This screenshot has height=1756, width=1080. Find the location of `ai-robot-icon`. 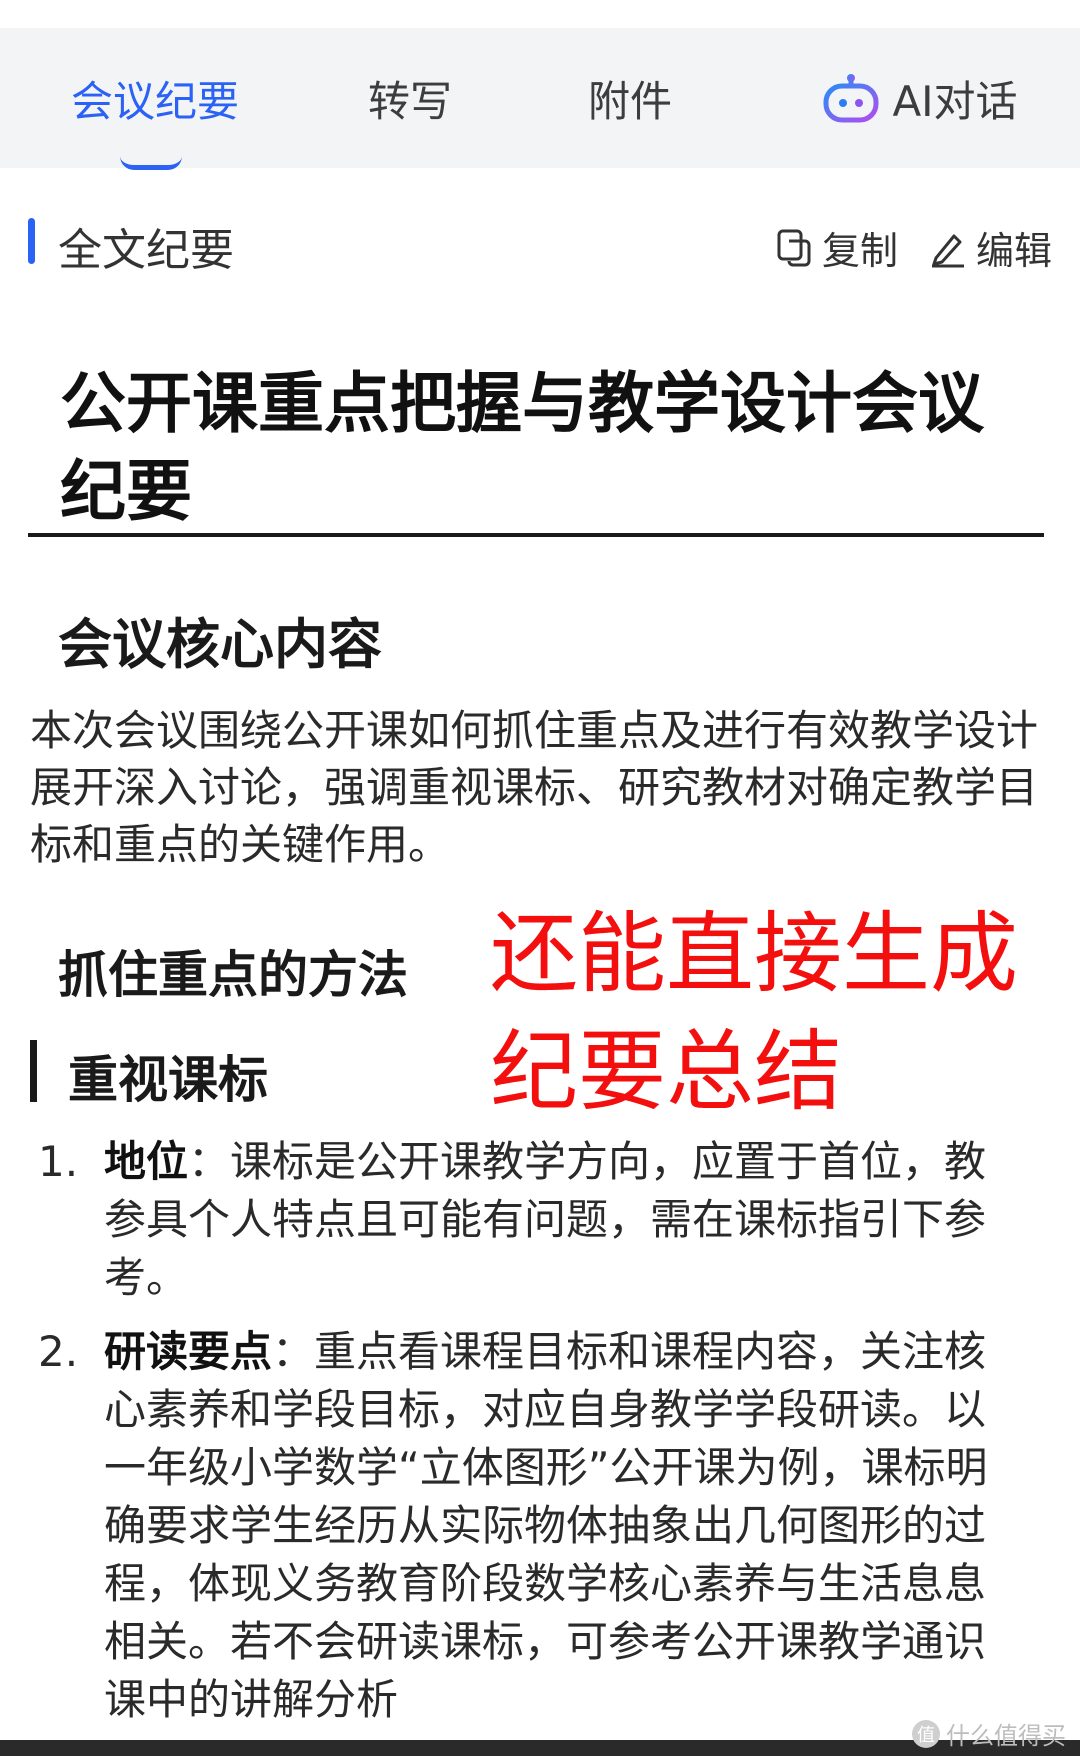

ai-robot-icon is located at coordinates (851, 98).